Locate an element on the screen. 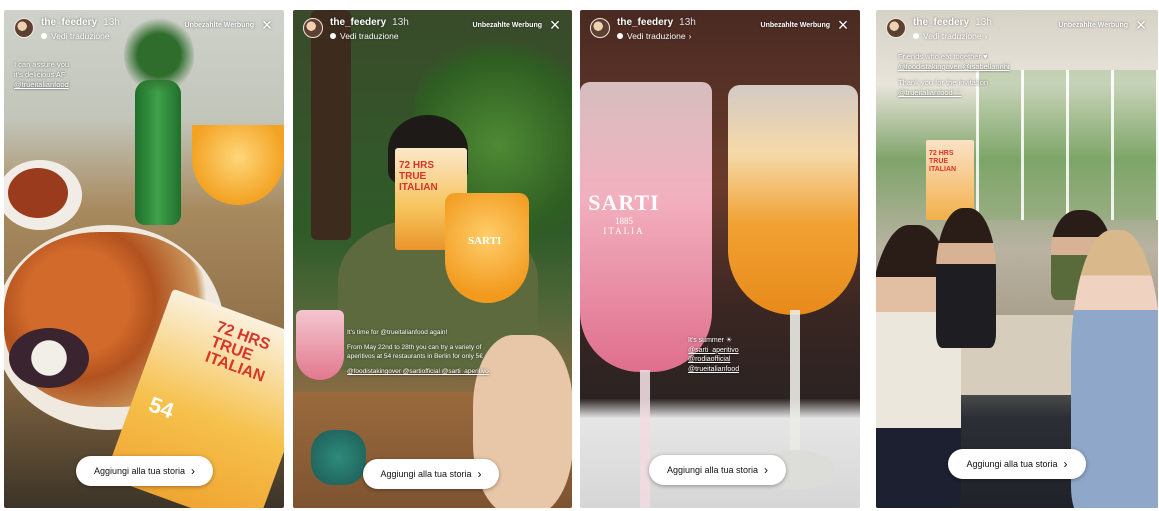 The image size is (1159, 511). eggplant-shape is located at coordinates (49, 358).